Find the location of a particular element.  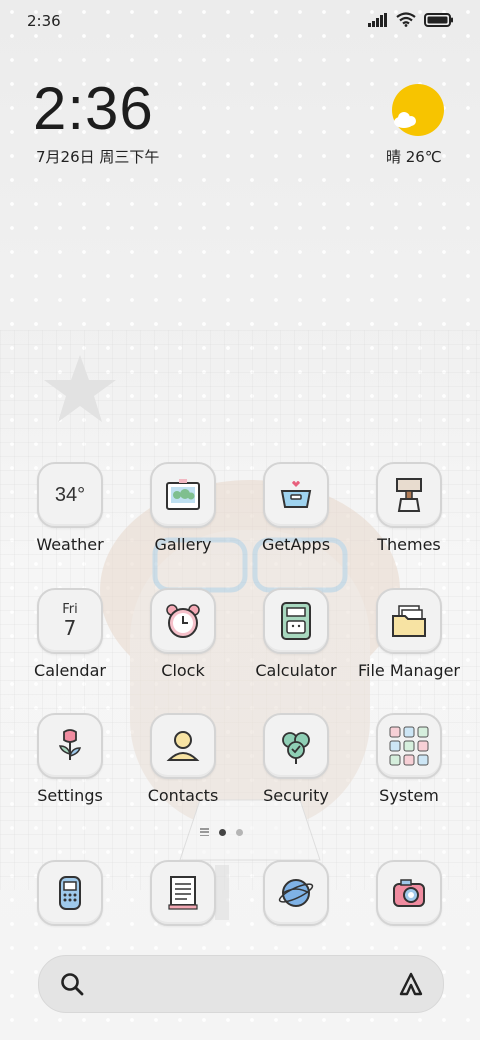

file-manager-icon is located at coordinates (409, 621).